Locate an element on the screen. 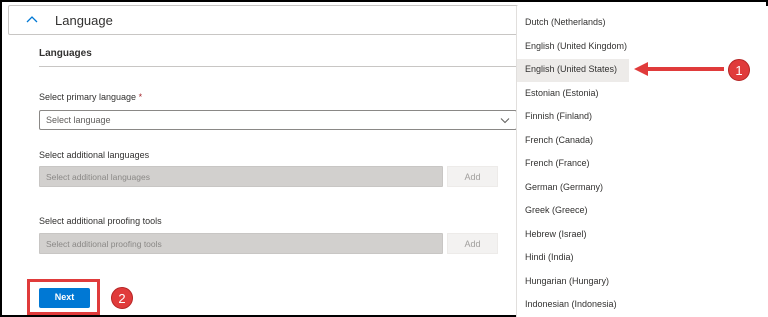 Image resolution: width=768 pixels, height=317 pixels. dropdown-option: English (United Kingdom) is located at coordinates (642, 47).